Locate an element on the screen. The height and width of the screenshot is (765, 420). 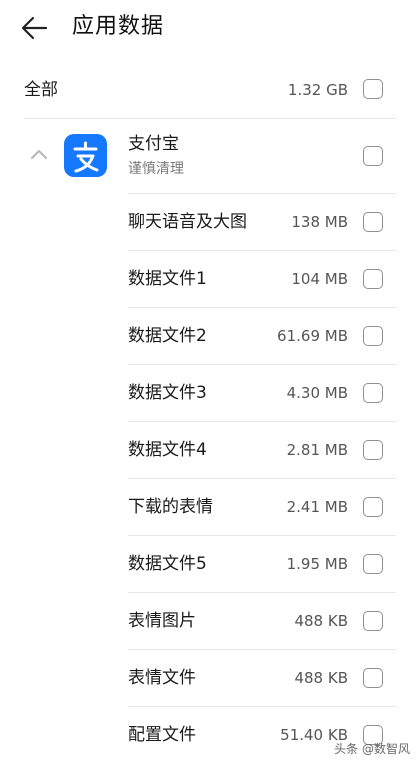
item-size: 2.41 MB is located at coordinates (317, 507).